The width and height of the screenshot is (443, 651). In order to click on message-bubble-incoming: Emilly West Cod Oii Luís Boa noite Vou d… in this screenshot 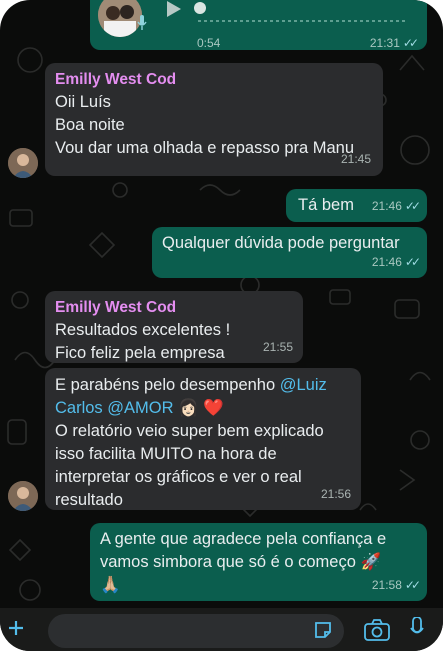, I will do `click(214, 119)`.